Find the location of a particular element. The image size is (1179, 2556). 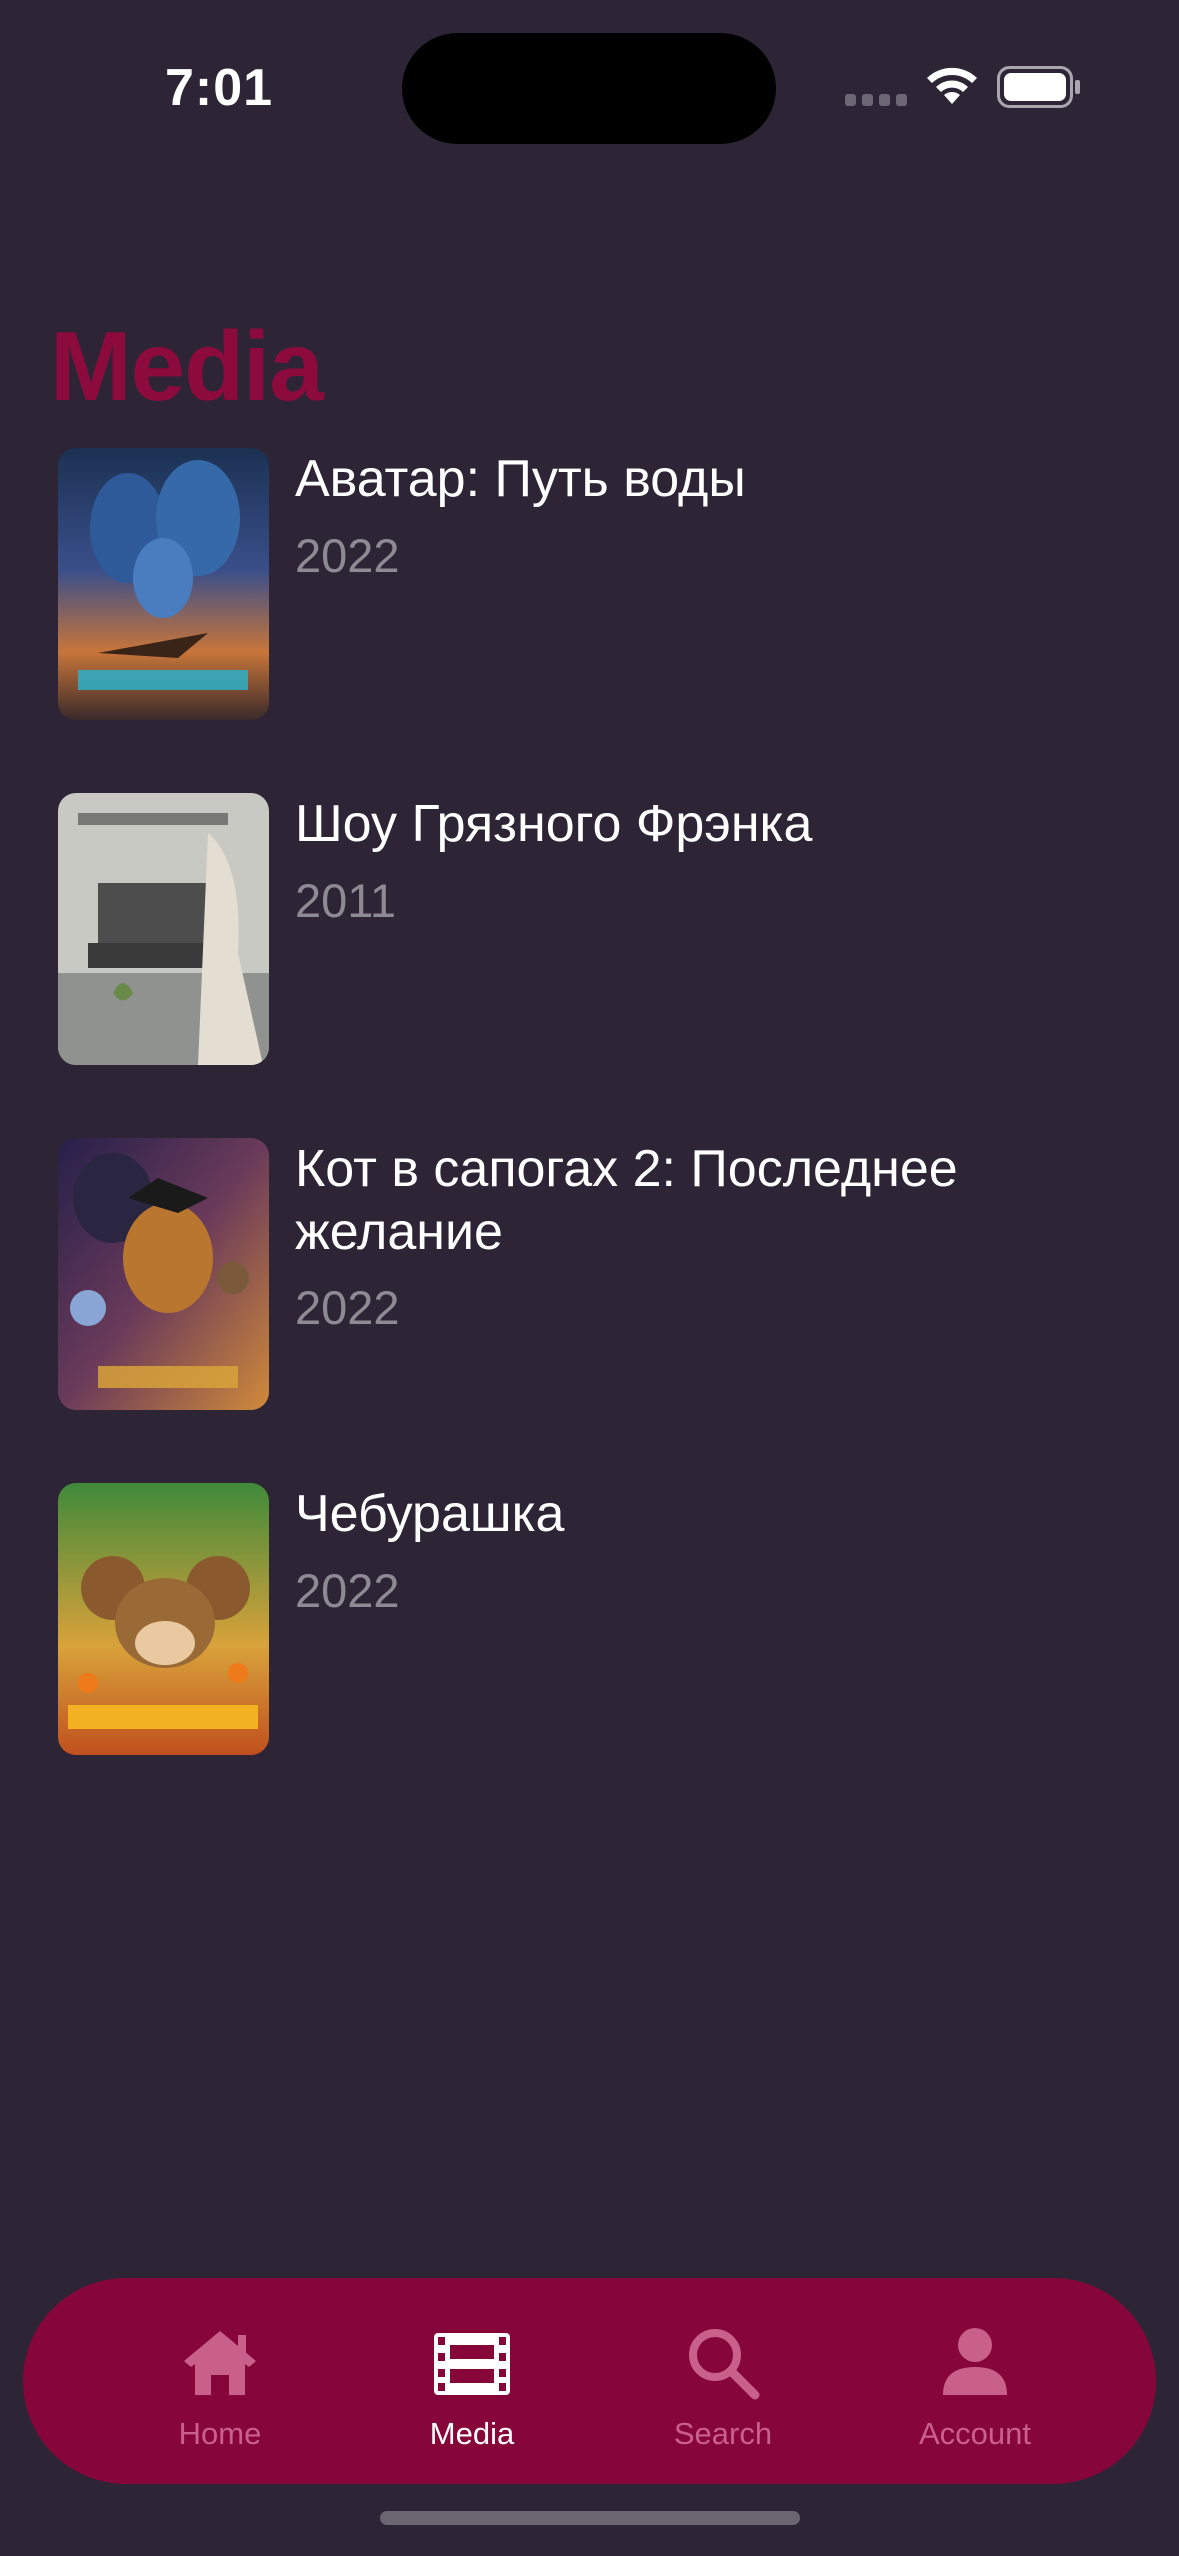

media-title: Чебурашка is located at coordinates (430, 1514).